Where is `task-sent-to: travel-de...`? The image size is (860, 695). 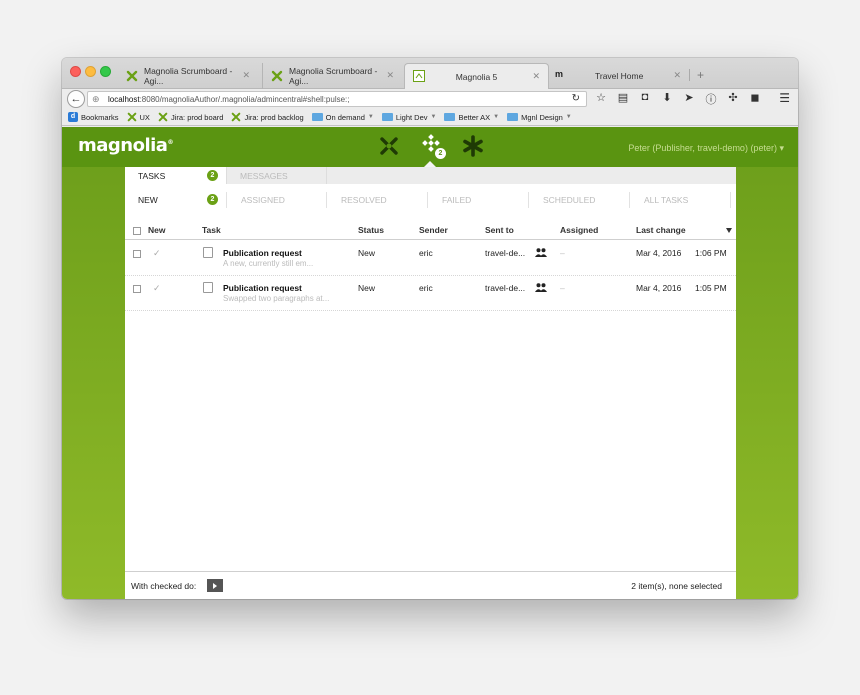
task-sent-to: travel-de... is located at coordinates (505, 288).